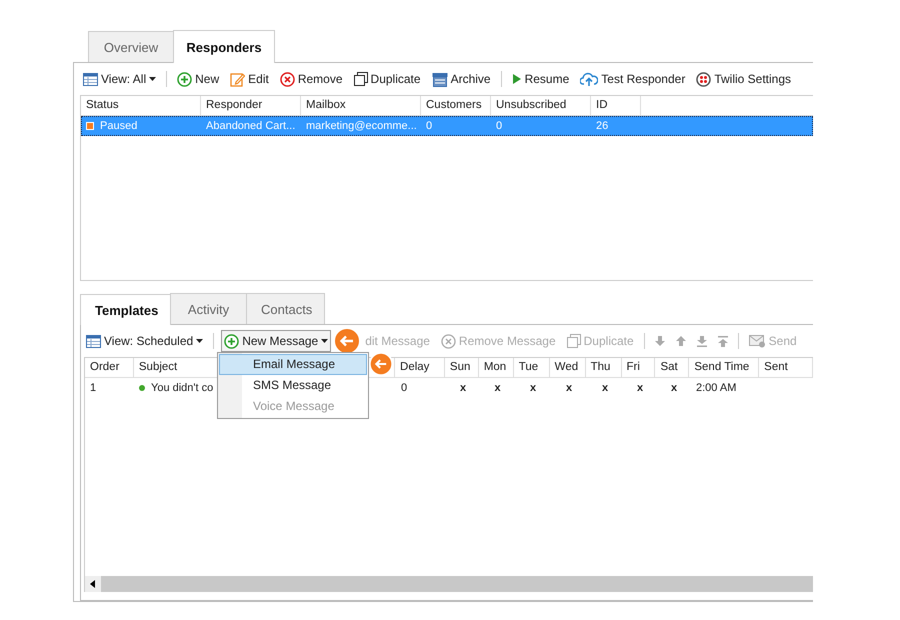  I want to click on column-header: Sun, so click(461, 368).